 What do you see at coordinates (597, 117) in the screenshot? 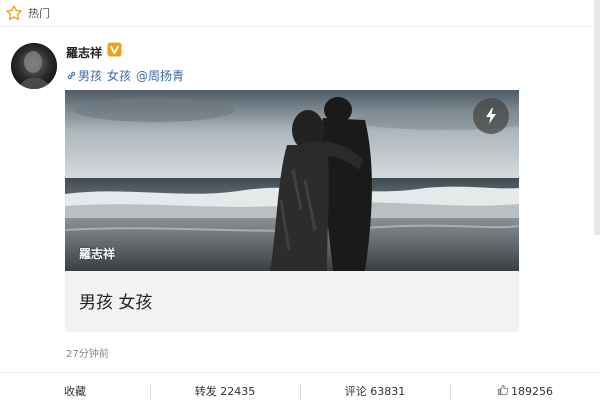
I see `scrollbar` at bounding box center [597, 117].